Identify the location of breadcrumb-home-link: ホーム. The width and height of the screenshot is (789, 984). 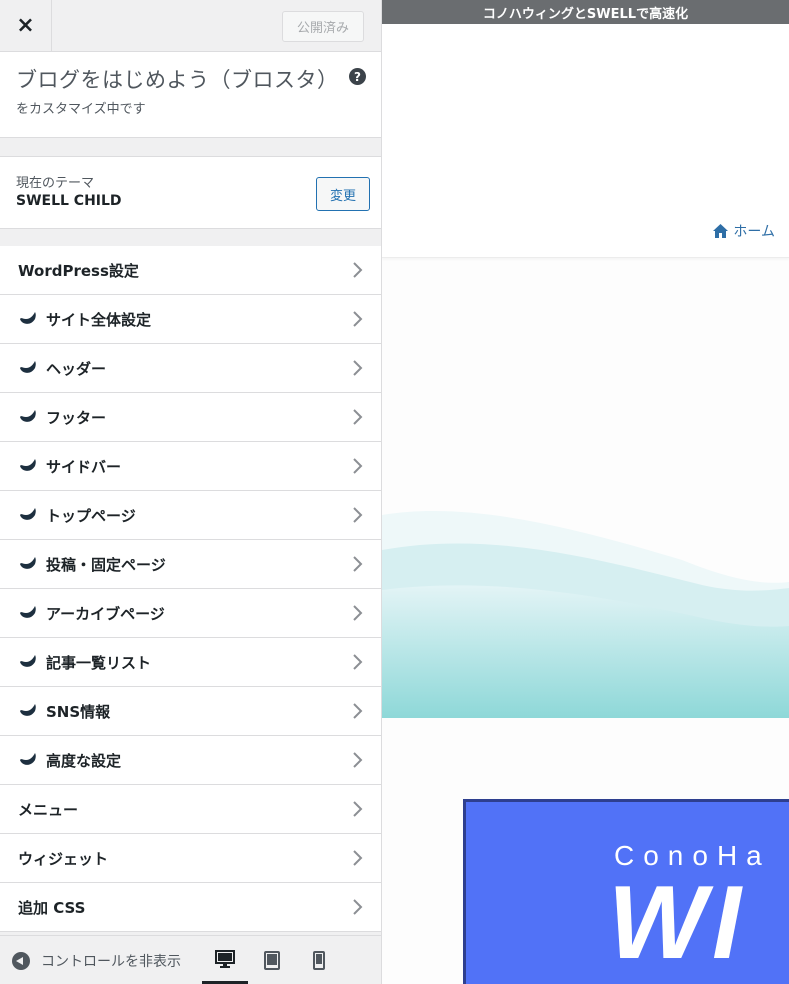
(744, 231).